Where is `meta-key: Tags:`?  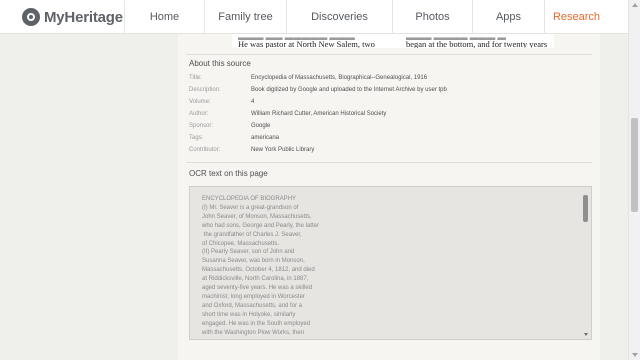
meta-key: Tags: is located at coordinates (196, 138).